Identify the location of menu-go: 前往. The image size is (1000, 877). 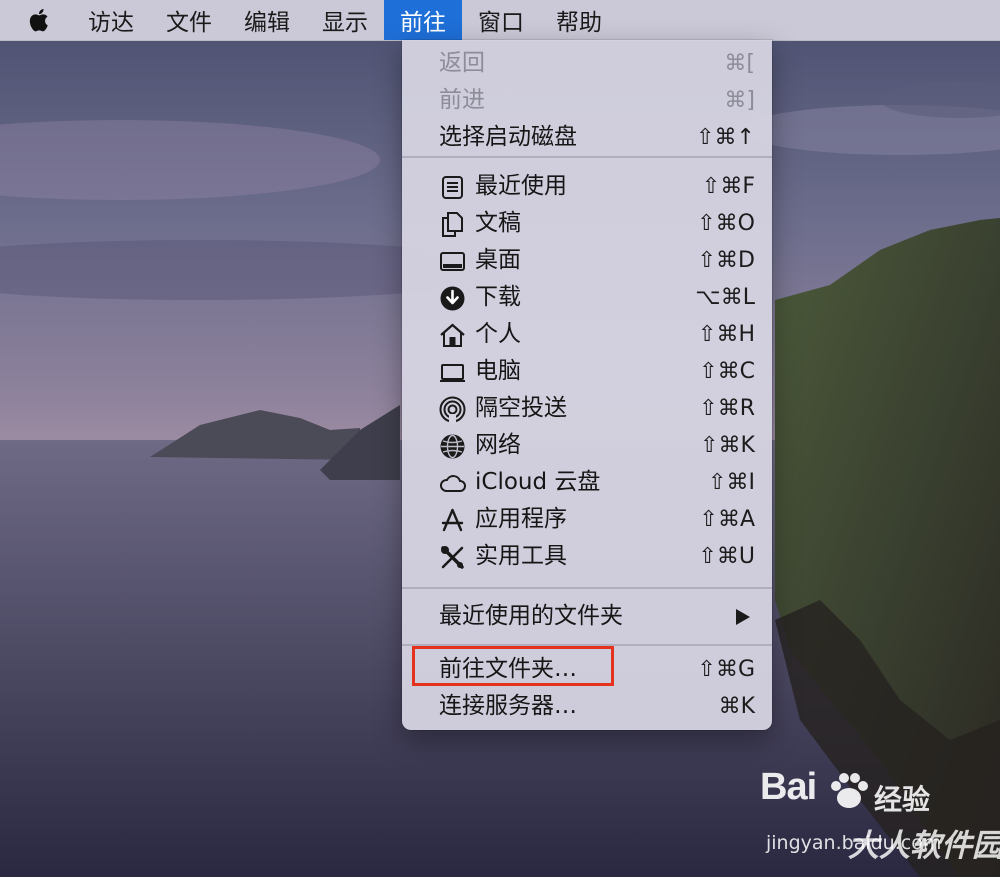
(423, 20).